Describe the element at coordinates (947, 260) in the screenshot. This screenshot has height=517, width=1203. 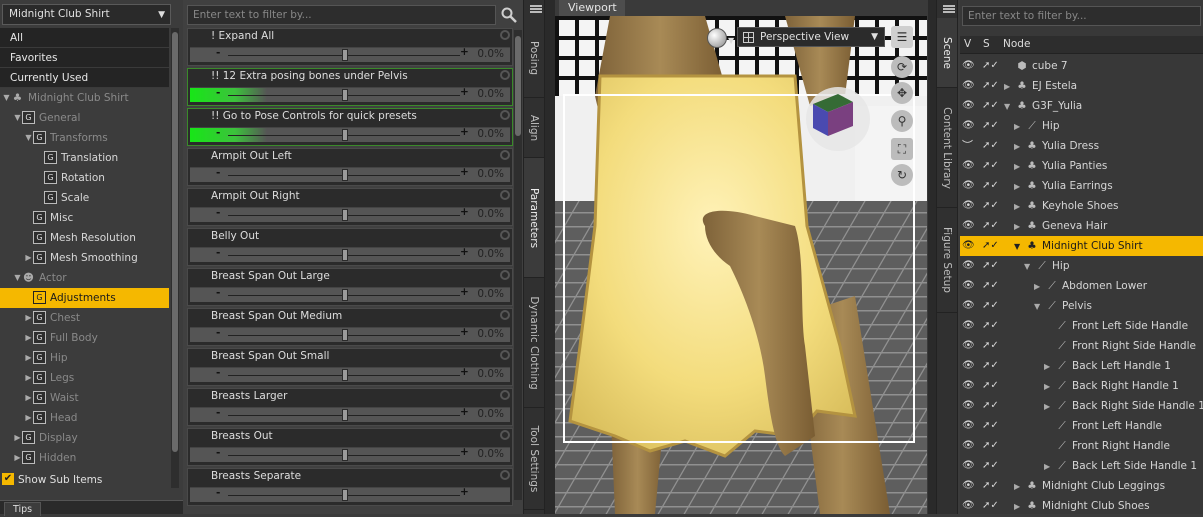
I see `tab-figure-setup: Figure Setup` at that location.